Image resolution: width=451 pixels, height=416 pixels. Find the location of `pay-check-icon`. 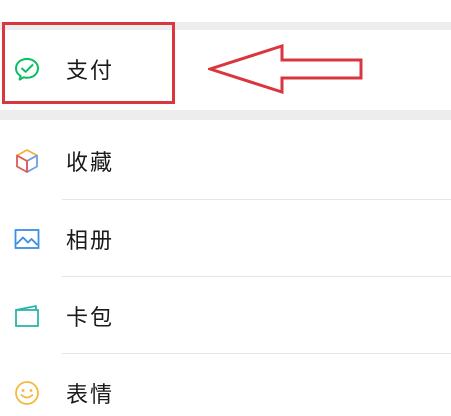

pay-check-icon is located at coordinates (27, 69).